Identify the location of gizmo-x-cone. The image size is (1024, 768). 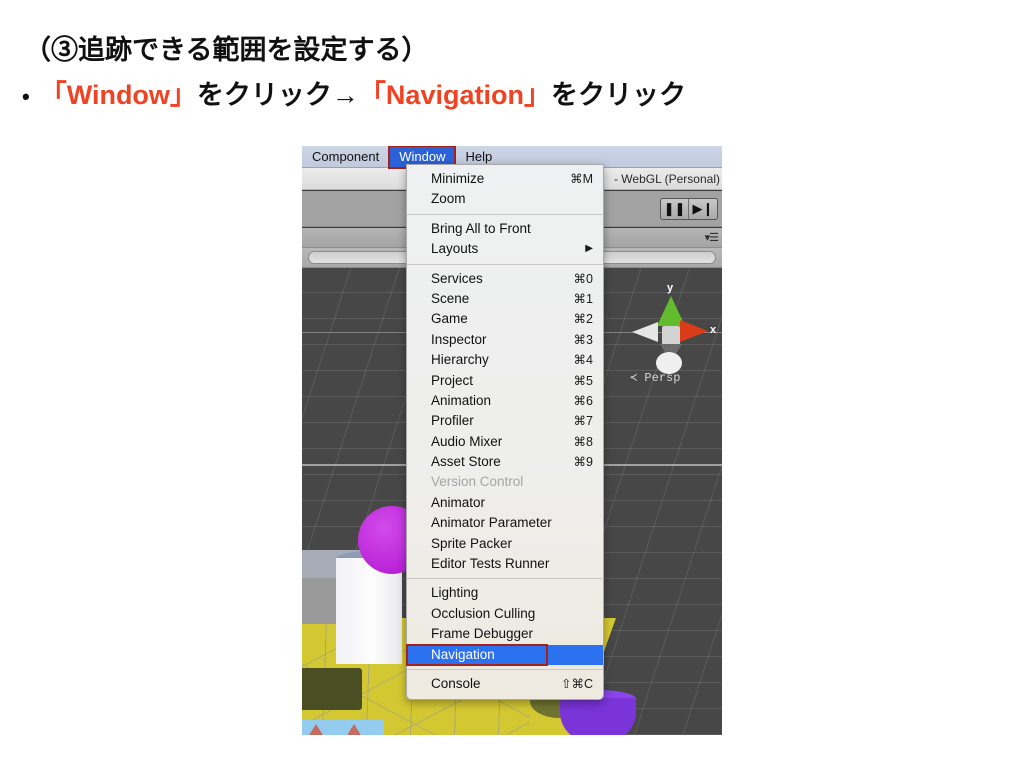
(694, 331).